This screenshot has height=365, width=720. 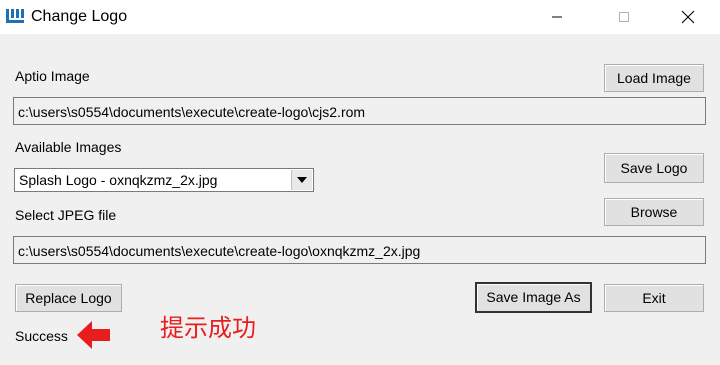 I want to click on available-images-select: Splash Logo - oxnqkzmz_2x.jpg, so click(x=164, y=180).